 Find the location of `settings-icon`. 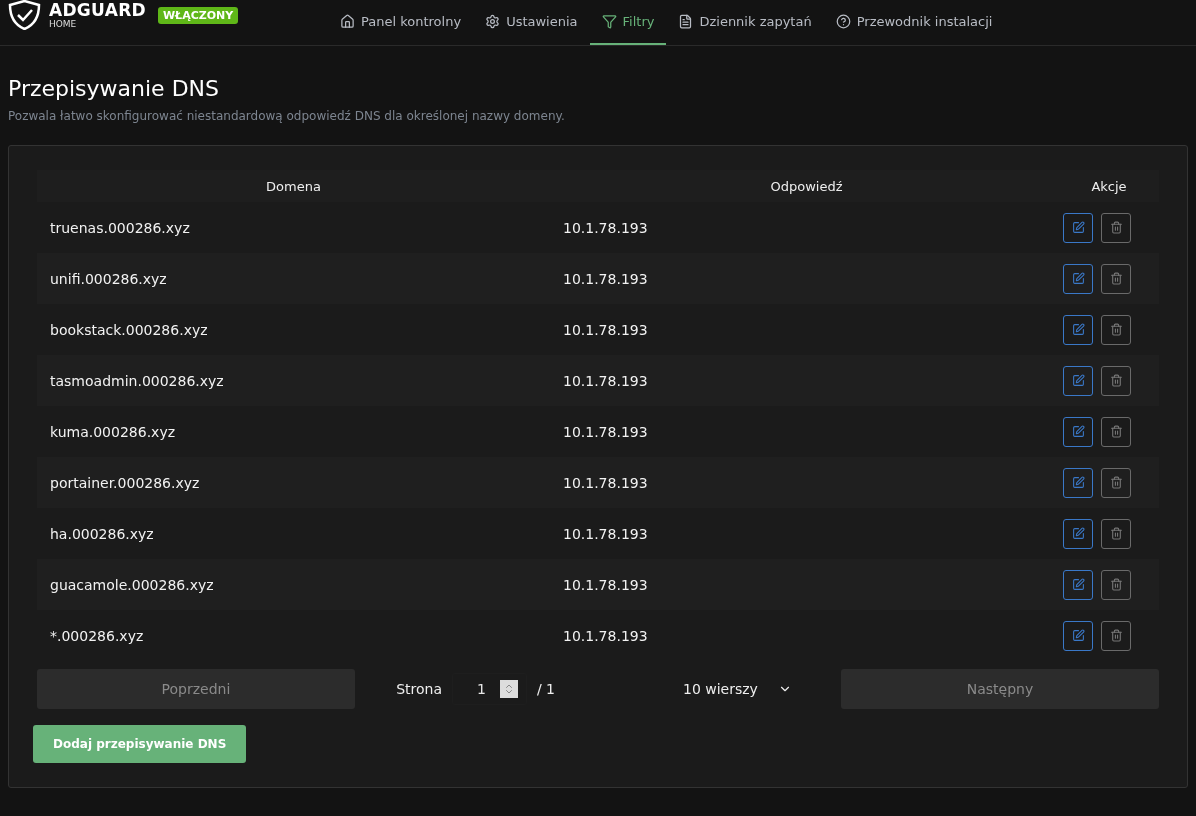

settings-icon is located at coordinates (493, 21).